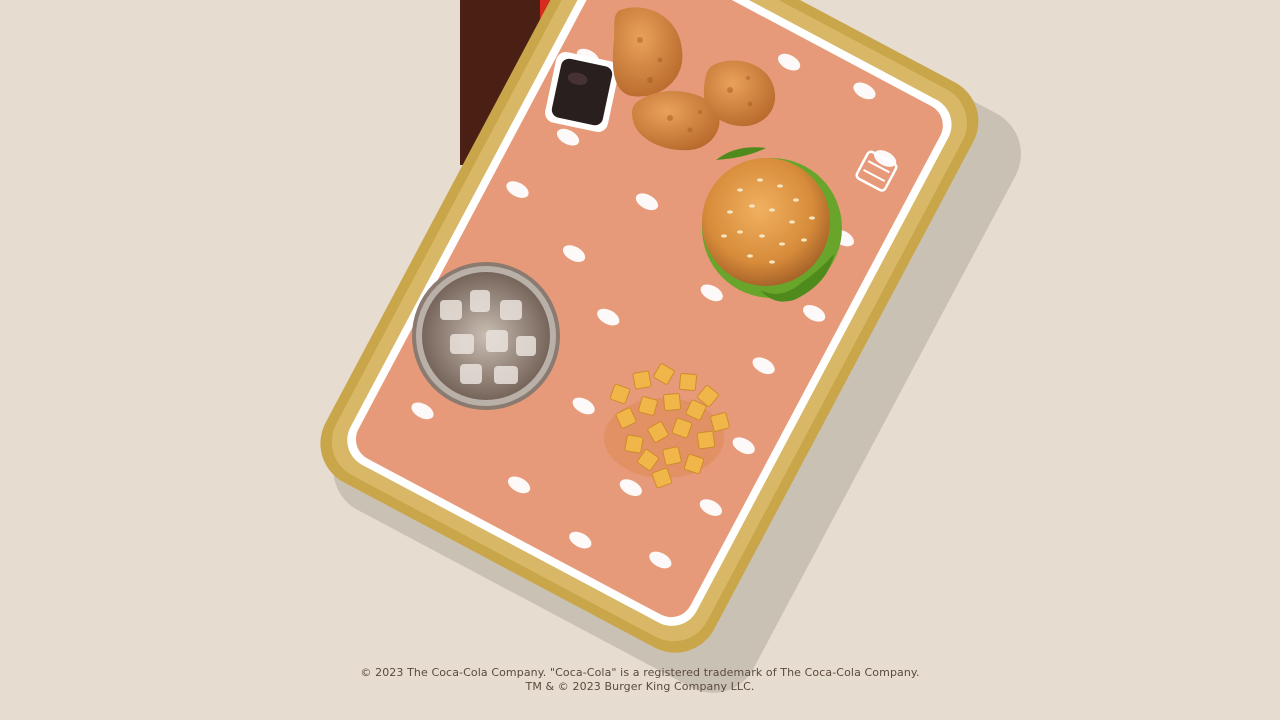  What do you see at coordinates (640, 686) in the screenshot?
I see `legal-copyright-burger-king: TM & © 2023 Burger King Company LLC.` at bounding box center [640, 686].